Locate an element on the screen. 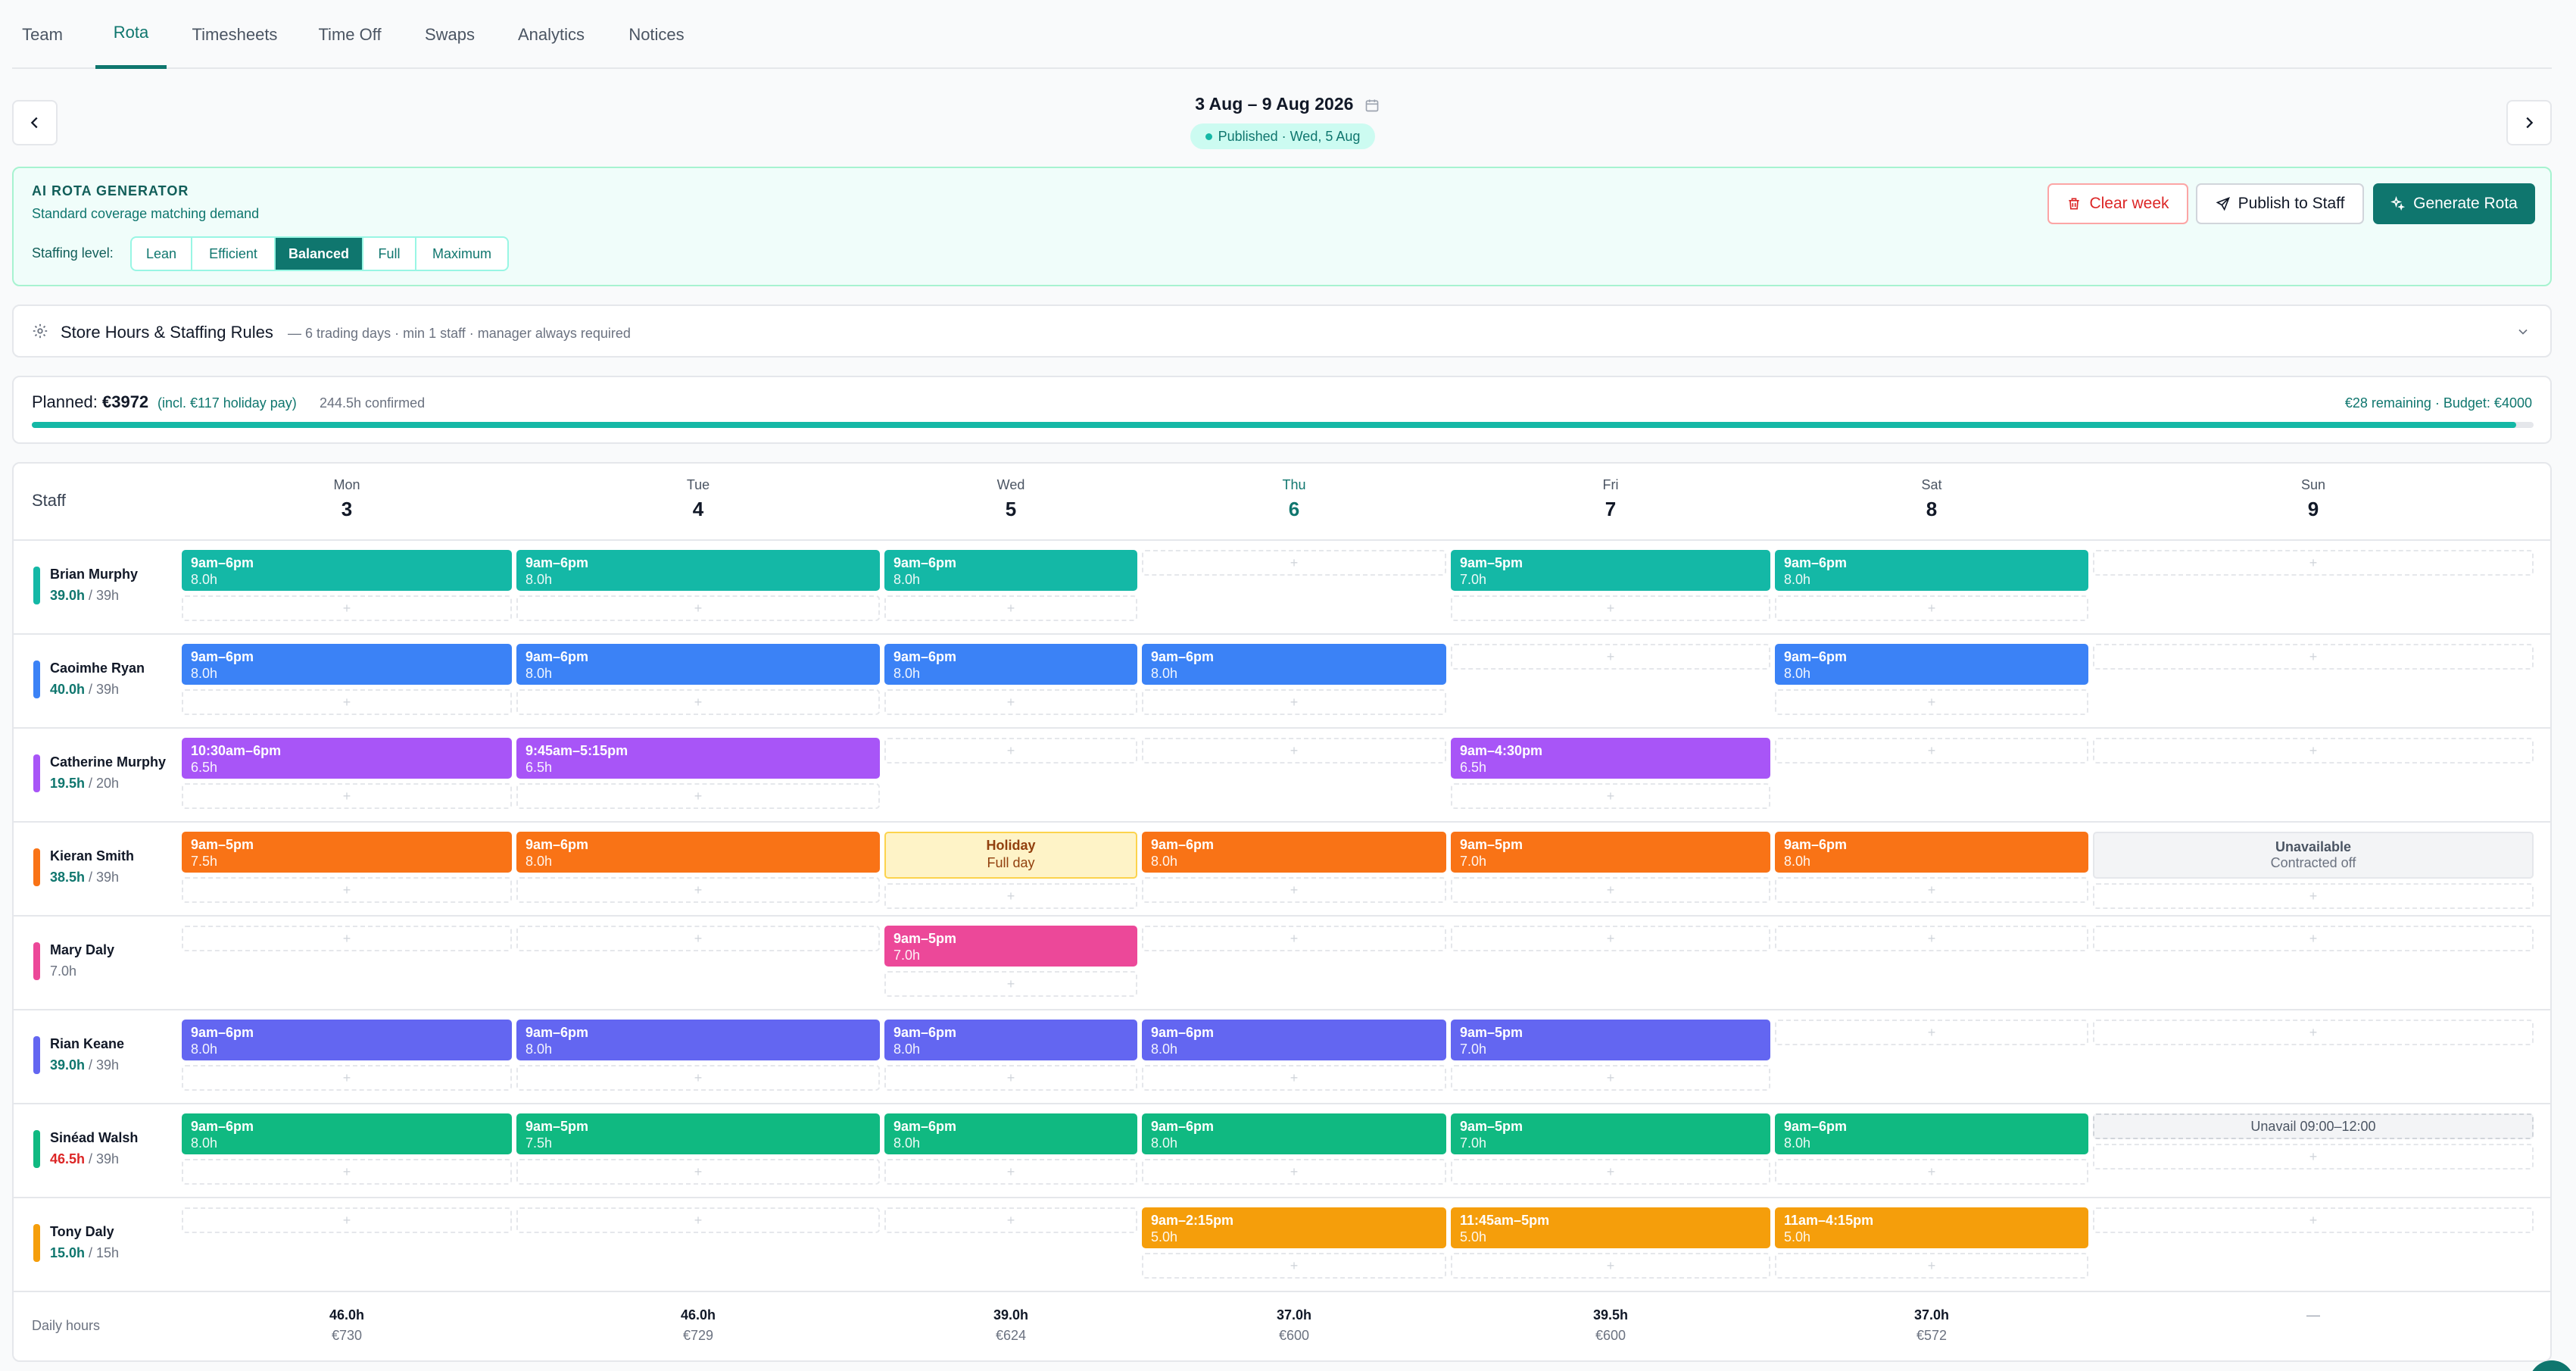 Image resolution: width=2576 pixels, height=1371 pixels. staff-name: Kieran Smith is located at coordinates (92, 856).